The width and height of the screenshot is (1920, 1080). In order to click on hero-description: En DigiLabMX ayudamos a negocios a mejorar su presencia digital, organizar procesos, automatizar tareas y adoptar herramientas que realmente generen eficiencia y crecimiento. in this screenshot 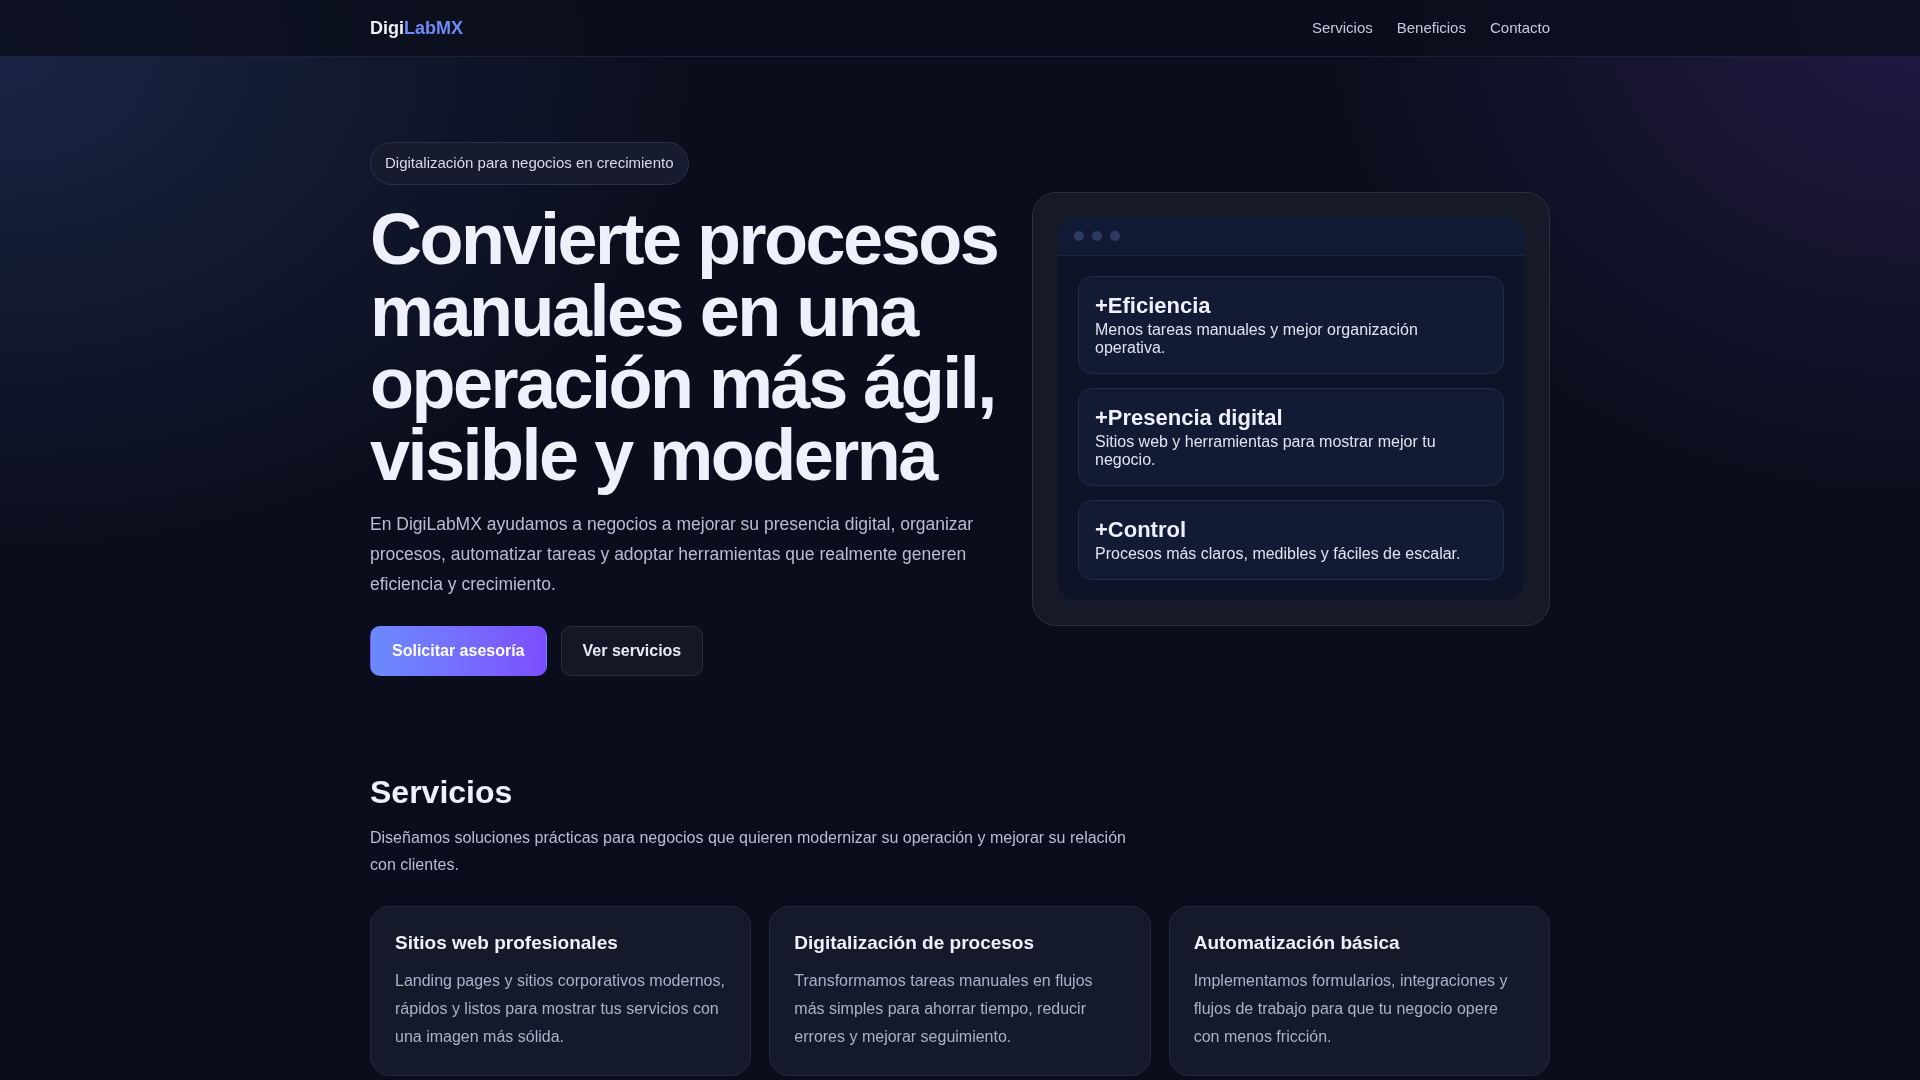, I will do `click(672, 554)`.